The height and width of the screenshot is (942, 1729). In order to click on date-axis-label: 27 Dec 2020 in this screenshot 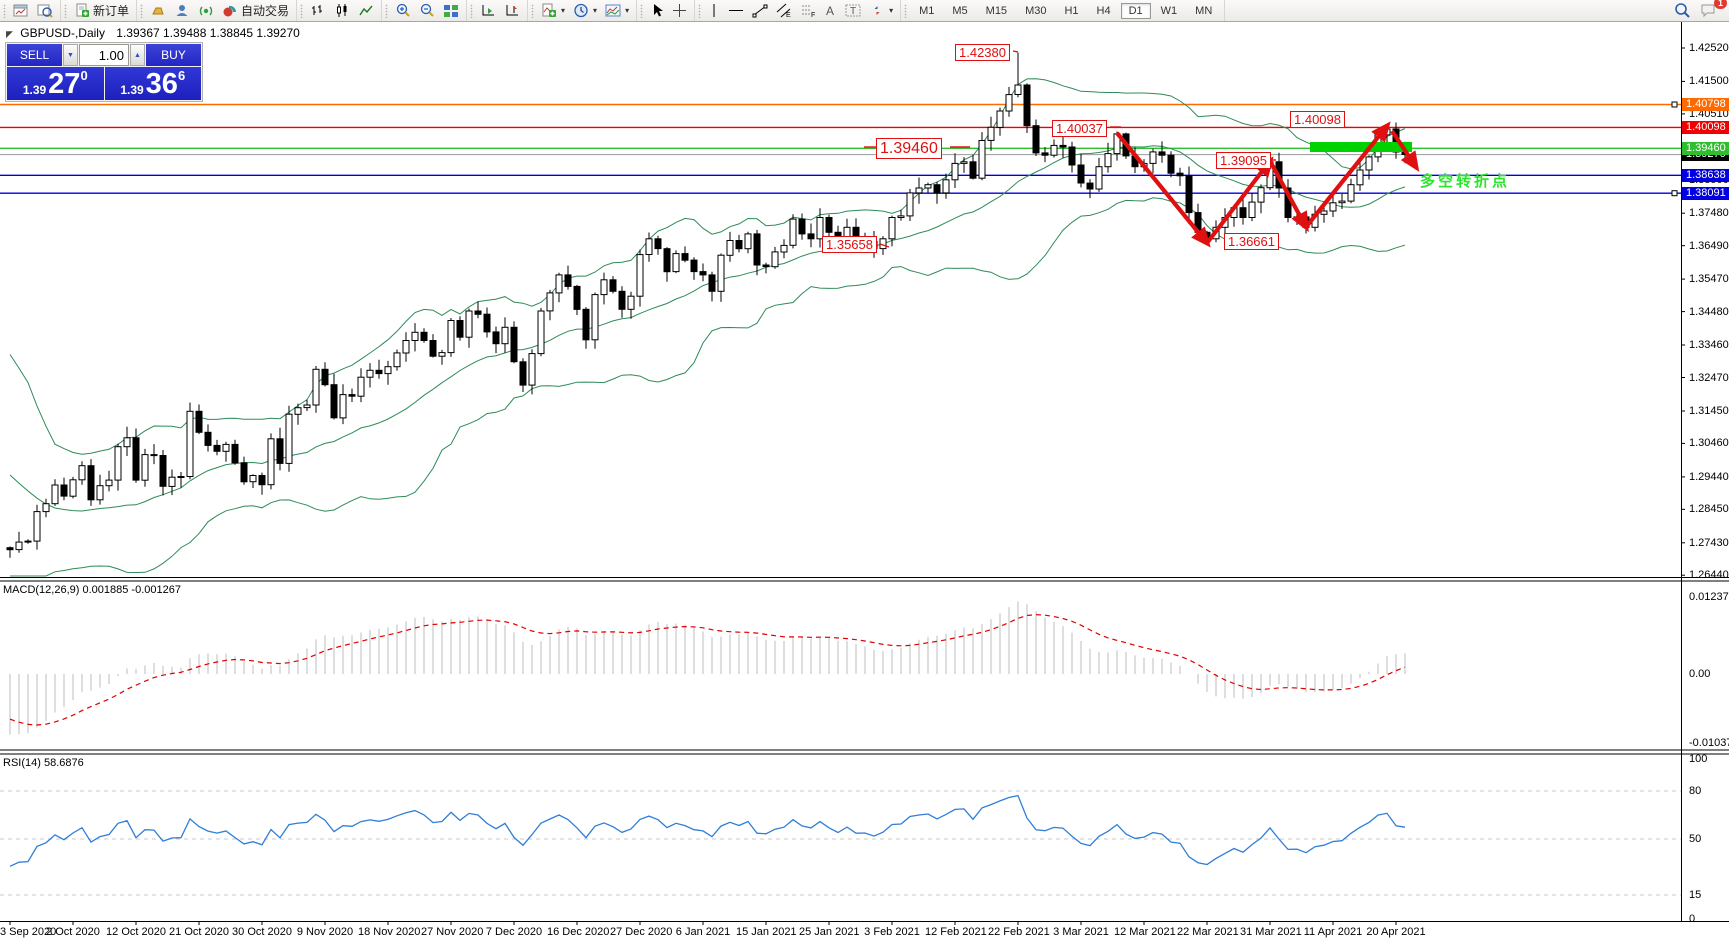, I will do `click(641, 932)`.